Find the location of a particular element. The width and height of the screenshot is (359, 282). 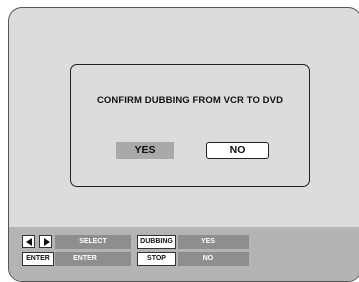

dubbing-key: DUBBING is located at coordinates (156, 242).